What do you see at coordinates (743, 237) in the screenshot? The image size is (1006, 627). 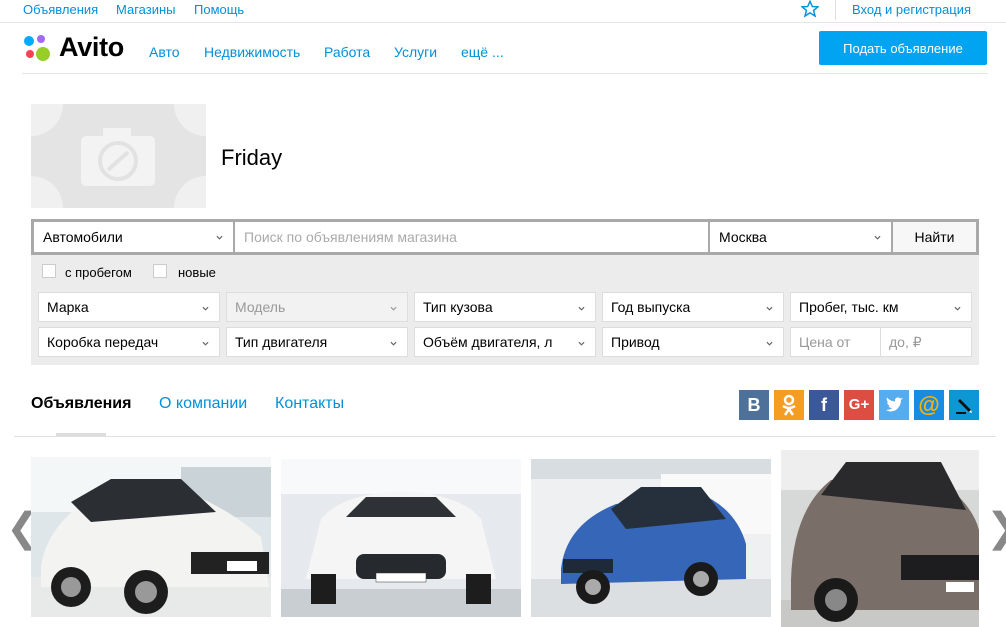 I see `city-select-value: Москва` at bounding box center [743, 237].